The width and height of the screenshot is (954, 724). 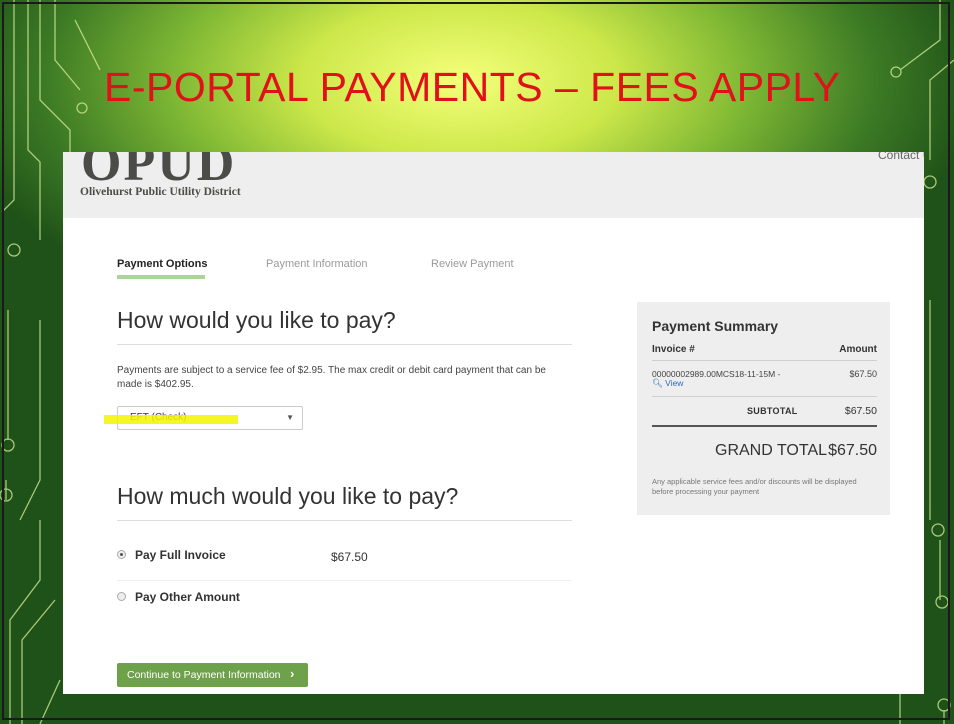 What do you see at coordinates (162, 264) in the screenshot?
I see `step-payment-options: Payment Options` at bounding box center [162, 264].